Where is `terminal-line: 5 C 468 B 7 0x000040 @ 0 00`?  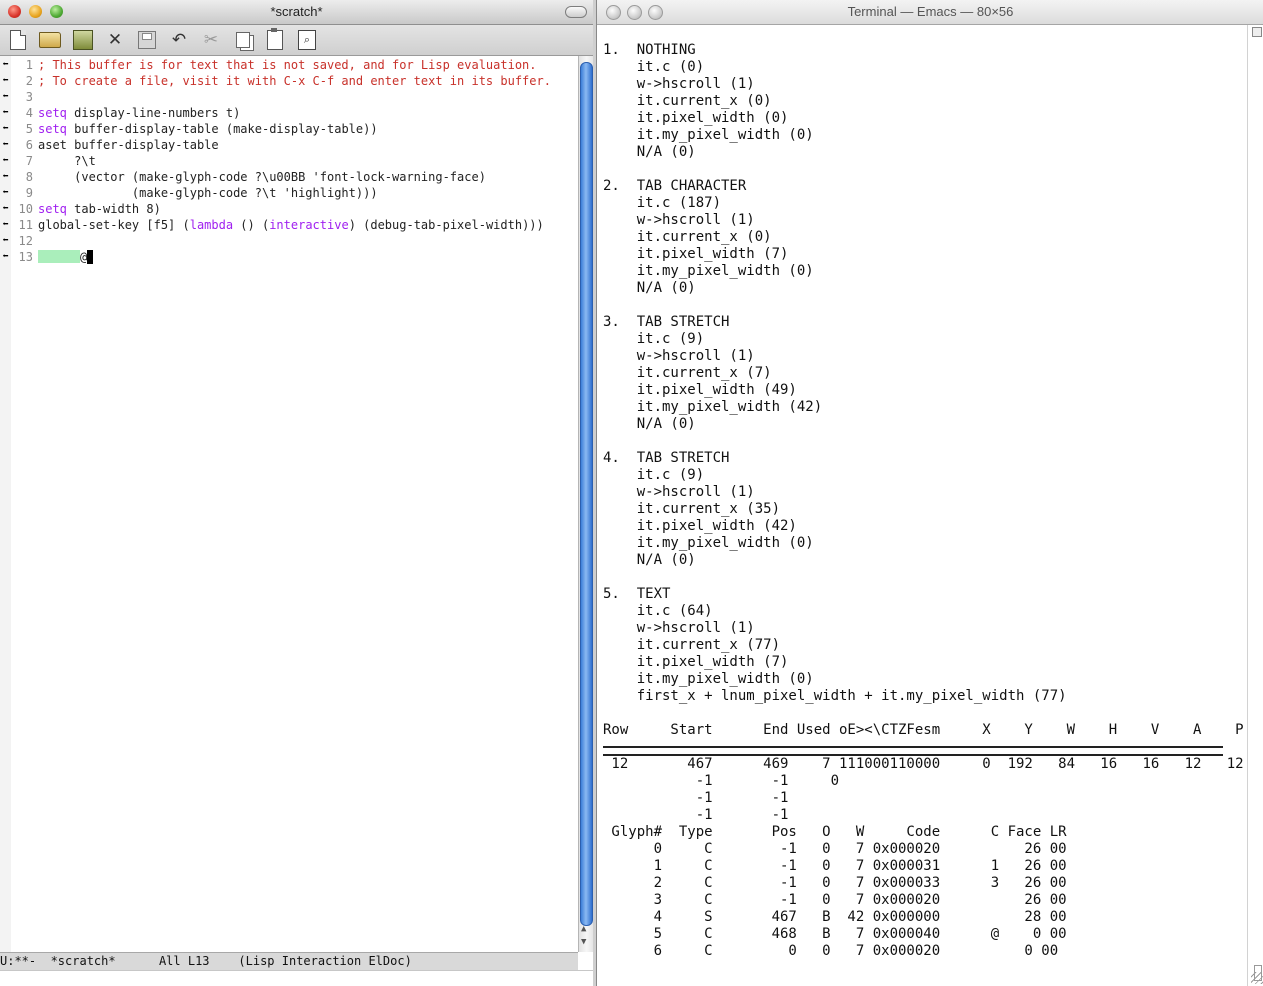
terminal-line: 5 C 468 B 7 0x000040 @ 0 00 is located at coordinates (835, 934).